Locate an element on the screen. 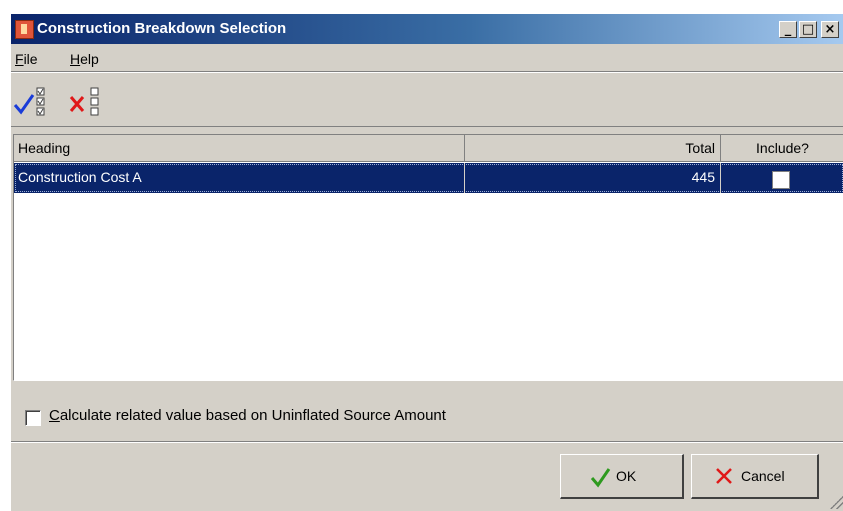  grid-header: Heading Total Include? is located at coordinates (428, 148).